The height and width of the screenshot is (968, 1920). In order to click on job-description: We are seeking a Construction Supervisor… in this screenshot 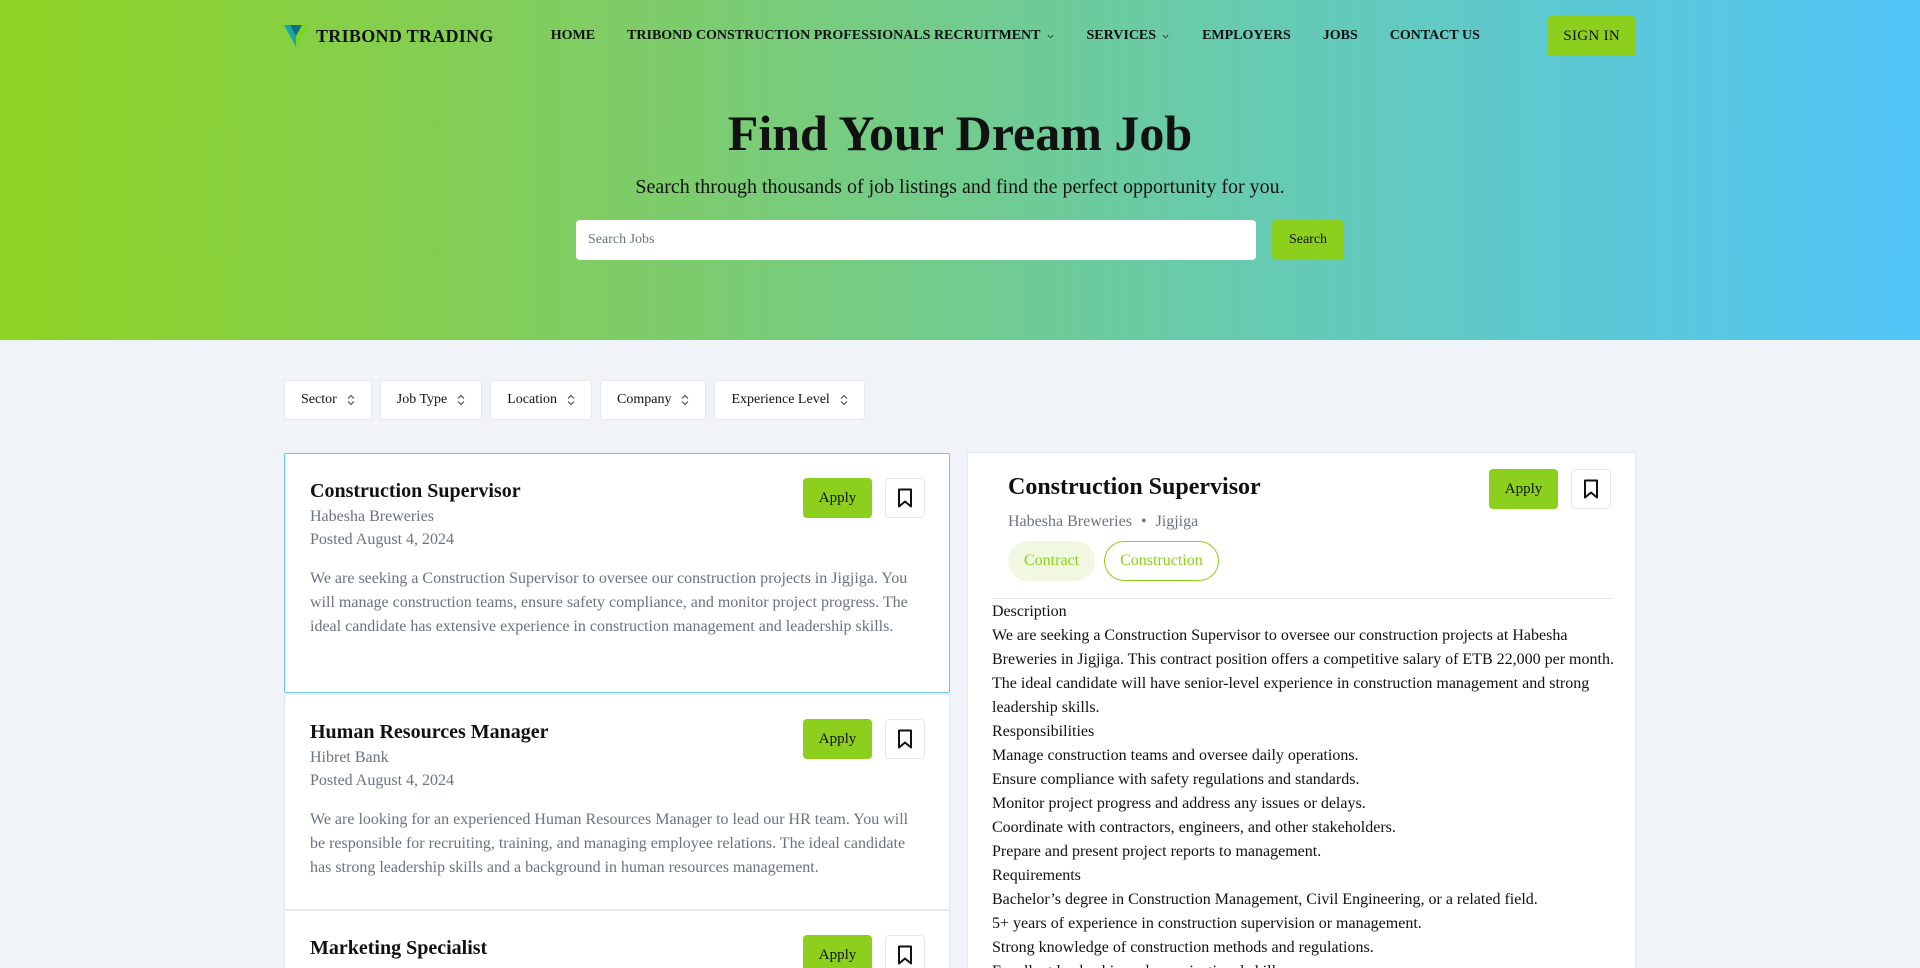, I will do `click(609, 602)`.